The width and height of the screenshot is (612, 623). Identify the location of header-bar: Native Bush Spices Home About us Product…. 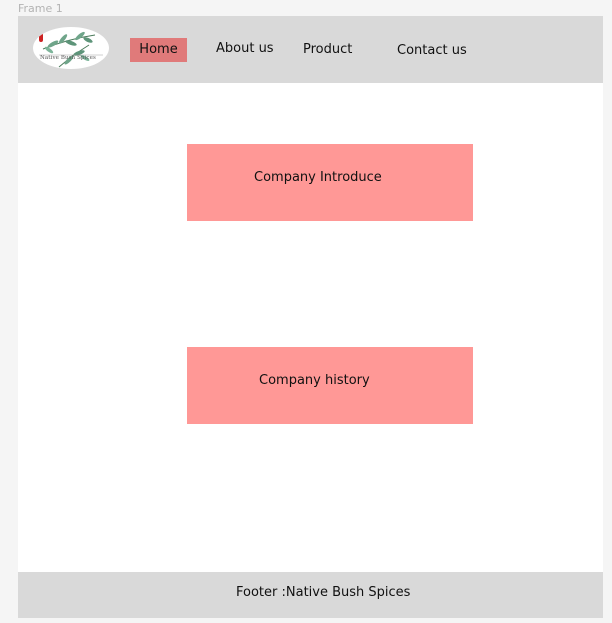
(310, 49).